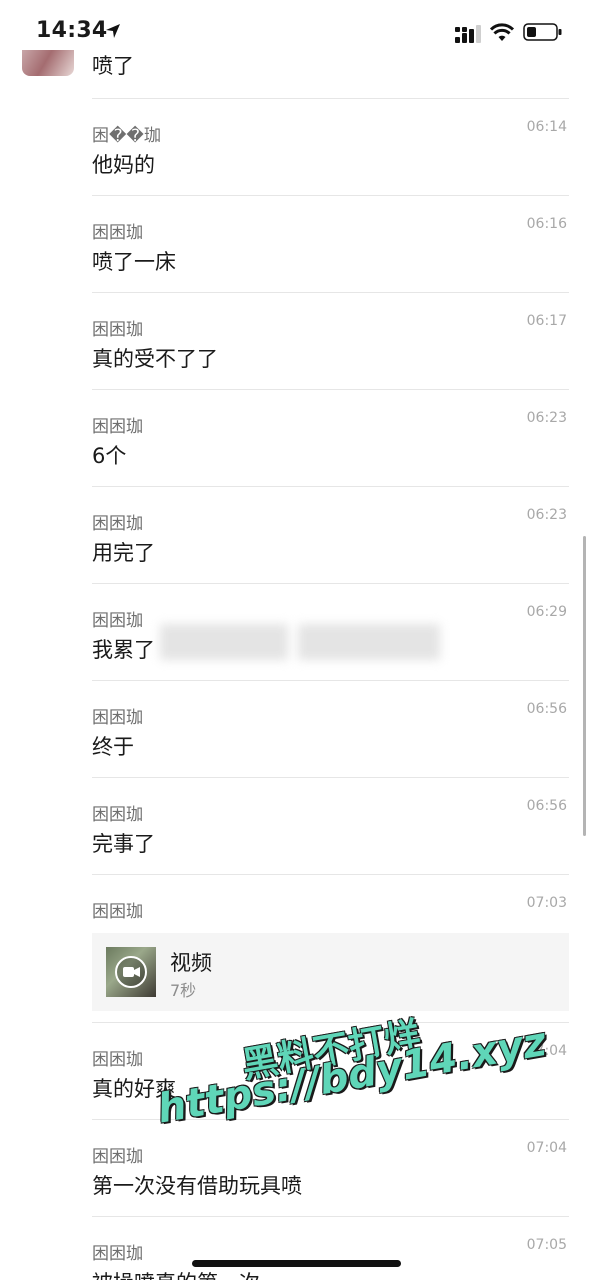 This screenshot has width=591, height=1280. What do you see at coordinates (191, 963) in the screenshot?
I see `video-title: 视频` at bounding box center [191, 963].